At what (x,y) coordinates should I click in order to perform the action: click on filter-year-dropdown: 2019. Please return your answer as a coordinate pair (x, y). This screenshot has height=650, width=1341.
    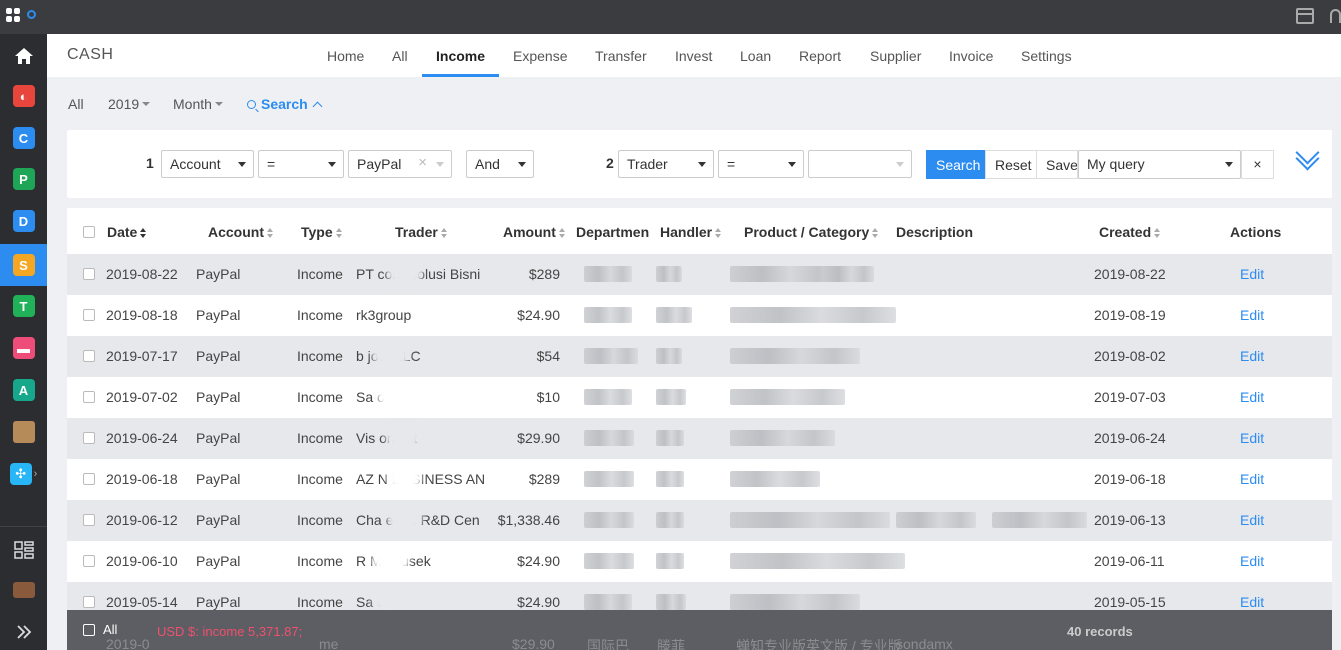
    Looking at the image, I should click on (129, 104).